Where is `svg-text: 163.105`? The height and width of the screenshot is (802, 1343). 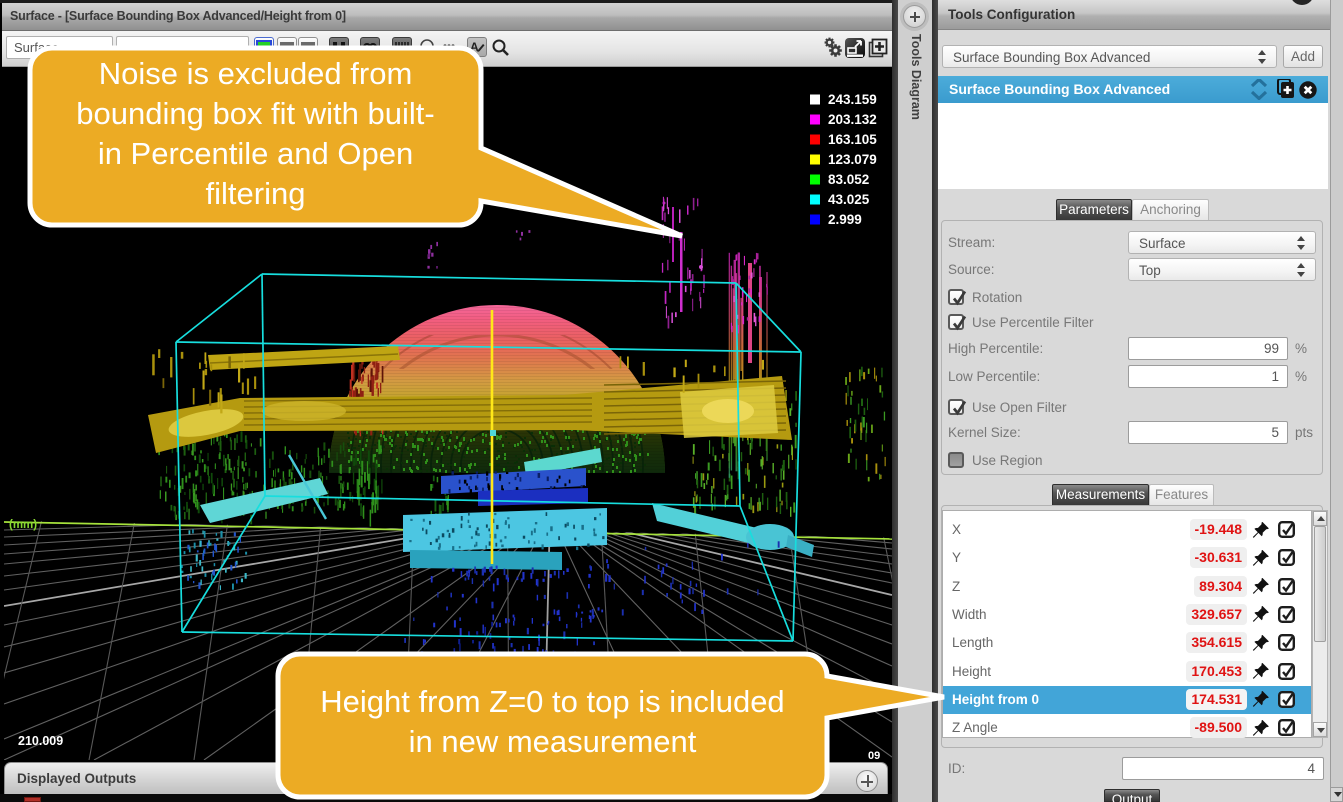 svg-text: 163.105 is located at coordinates (852, 139).